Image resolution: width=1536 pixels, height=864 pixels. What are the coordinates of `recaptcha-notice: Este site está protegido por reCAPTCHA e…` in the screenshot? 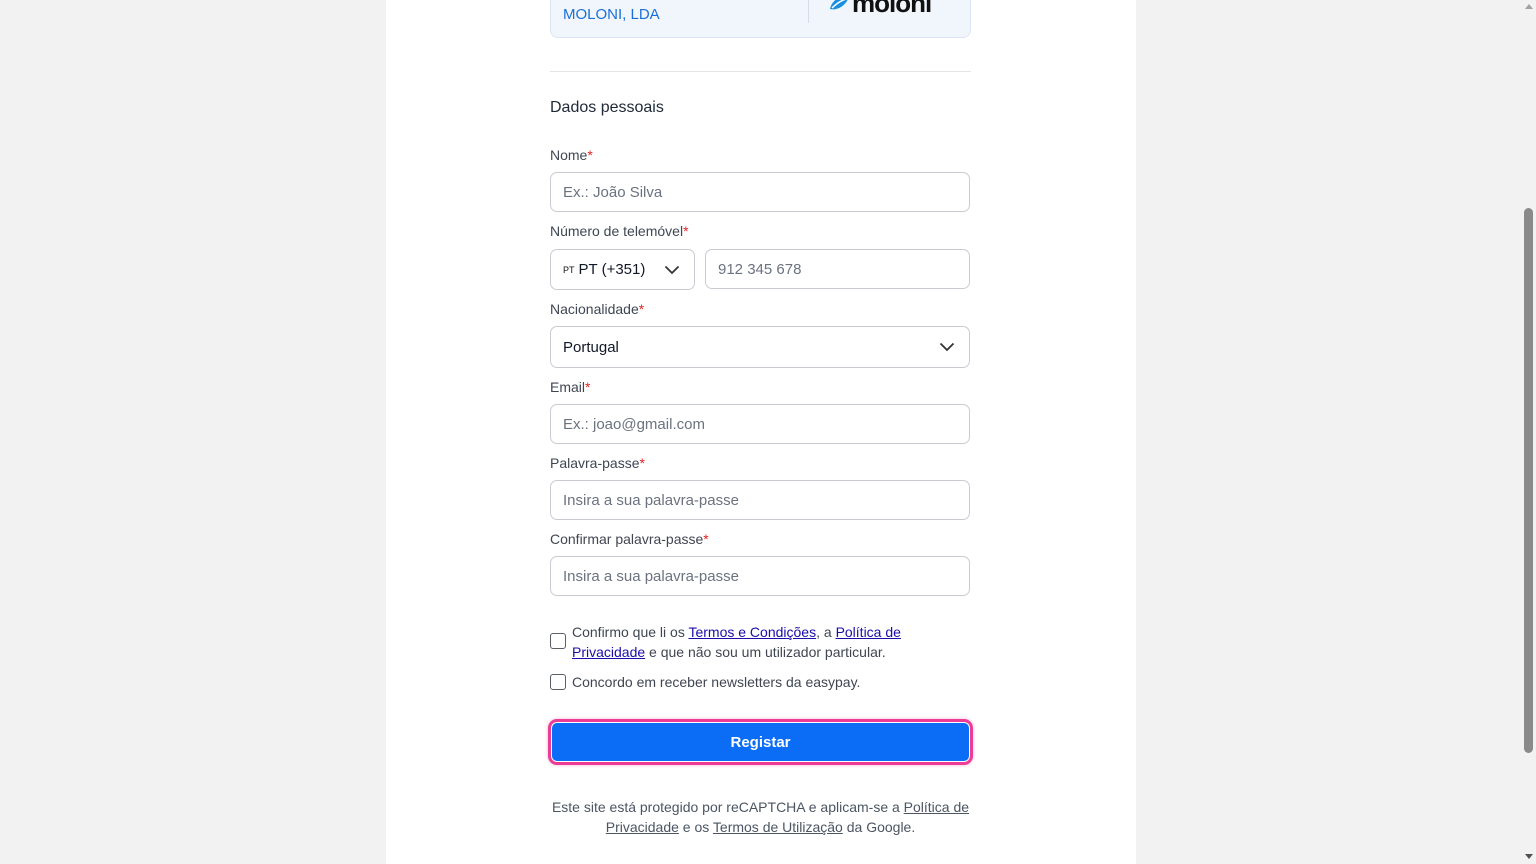 It's located at (760, 817).